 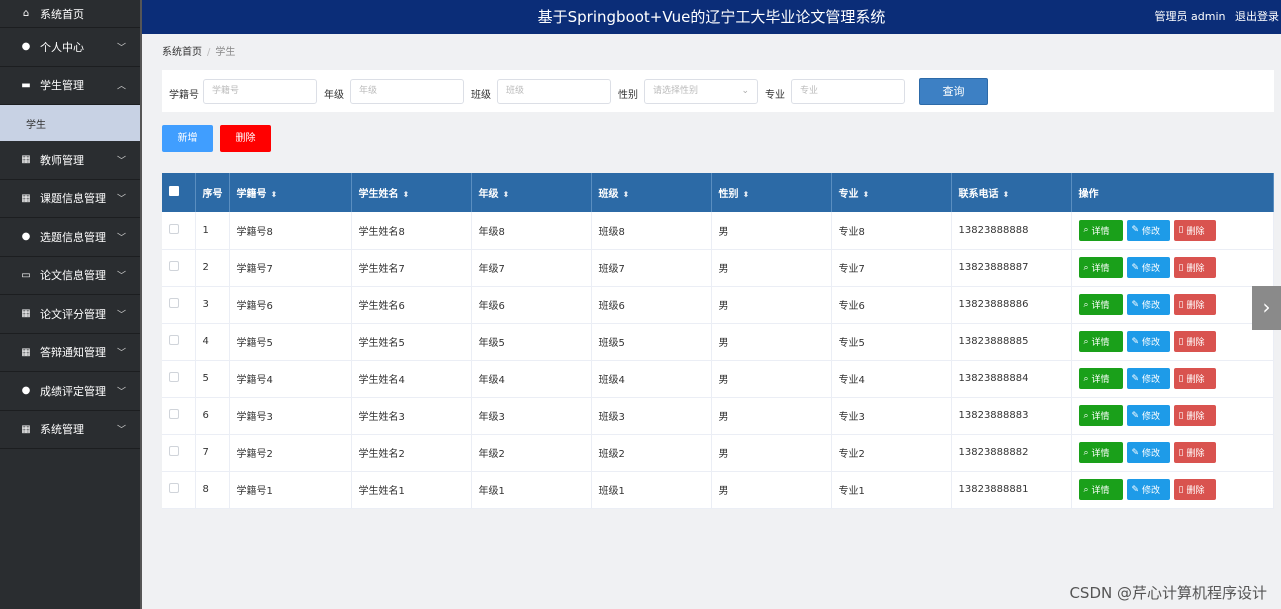 What do you see at coordinates (70, 276) in the screenshot?
I see `sidebar-item-6: ▭ 论文信息管理 ﹀` at bounding box center [70, 276].